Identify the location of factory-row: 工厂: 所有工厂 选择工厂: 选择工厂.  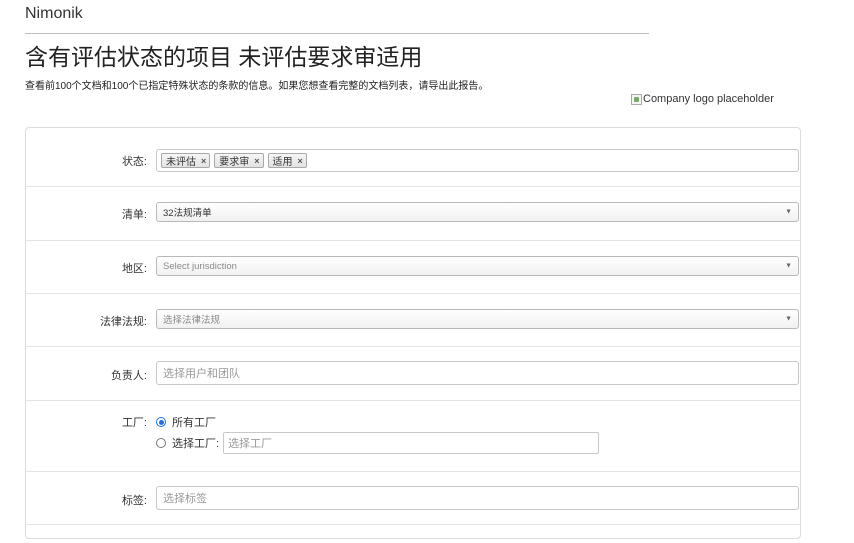
(413, 436).